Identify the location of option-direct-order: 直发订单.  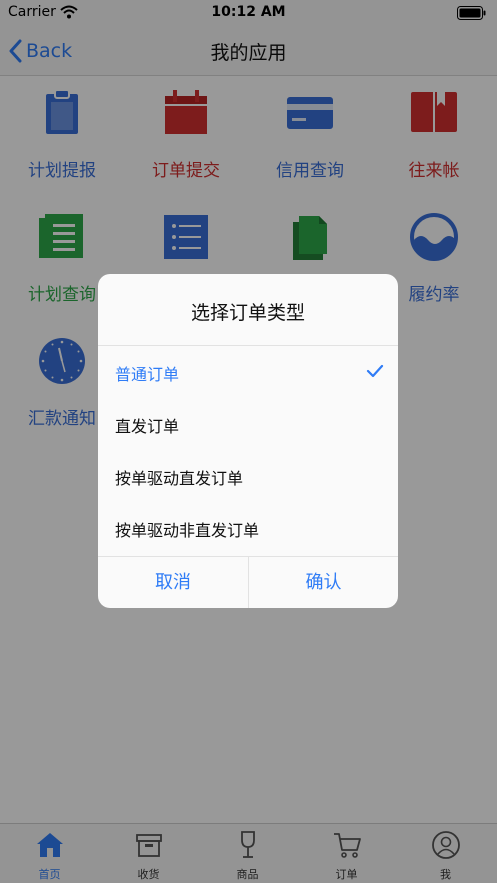
(248, 424).